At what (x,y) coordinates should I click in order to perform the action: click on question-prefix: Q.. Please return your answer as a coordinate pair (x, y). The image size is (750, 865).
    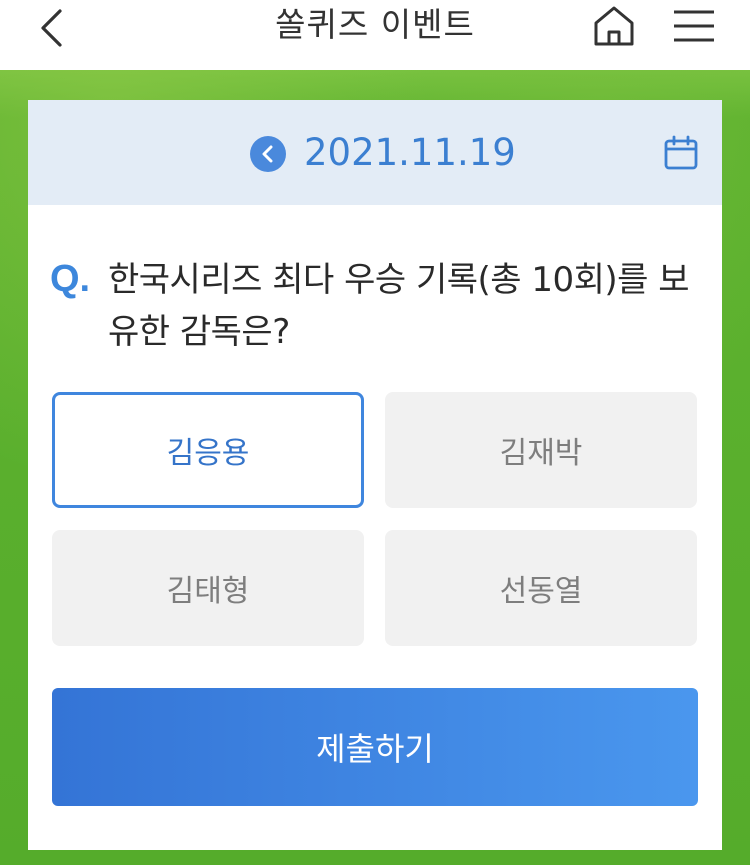
    Looking at the image, I should click on (70, 279).